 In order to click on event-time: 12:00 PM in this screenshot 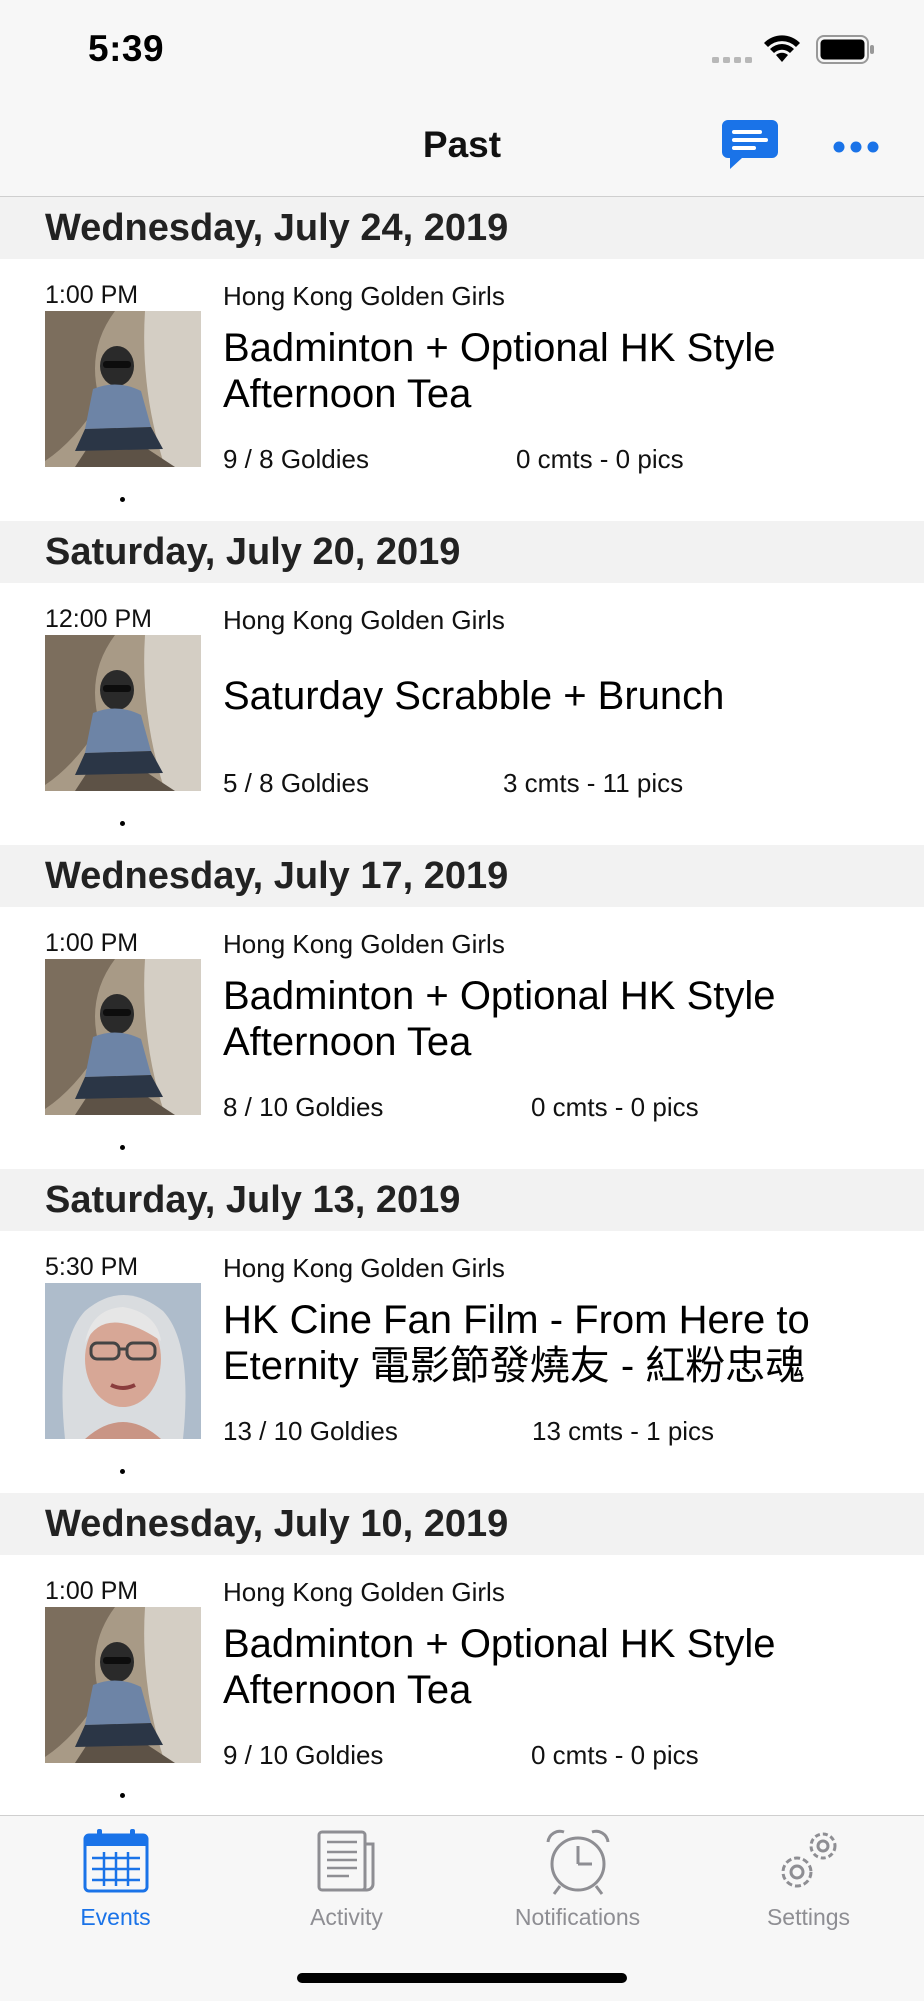, I will do `click(99, 619)`.